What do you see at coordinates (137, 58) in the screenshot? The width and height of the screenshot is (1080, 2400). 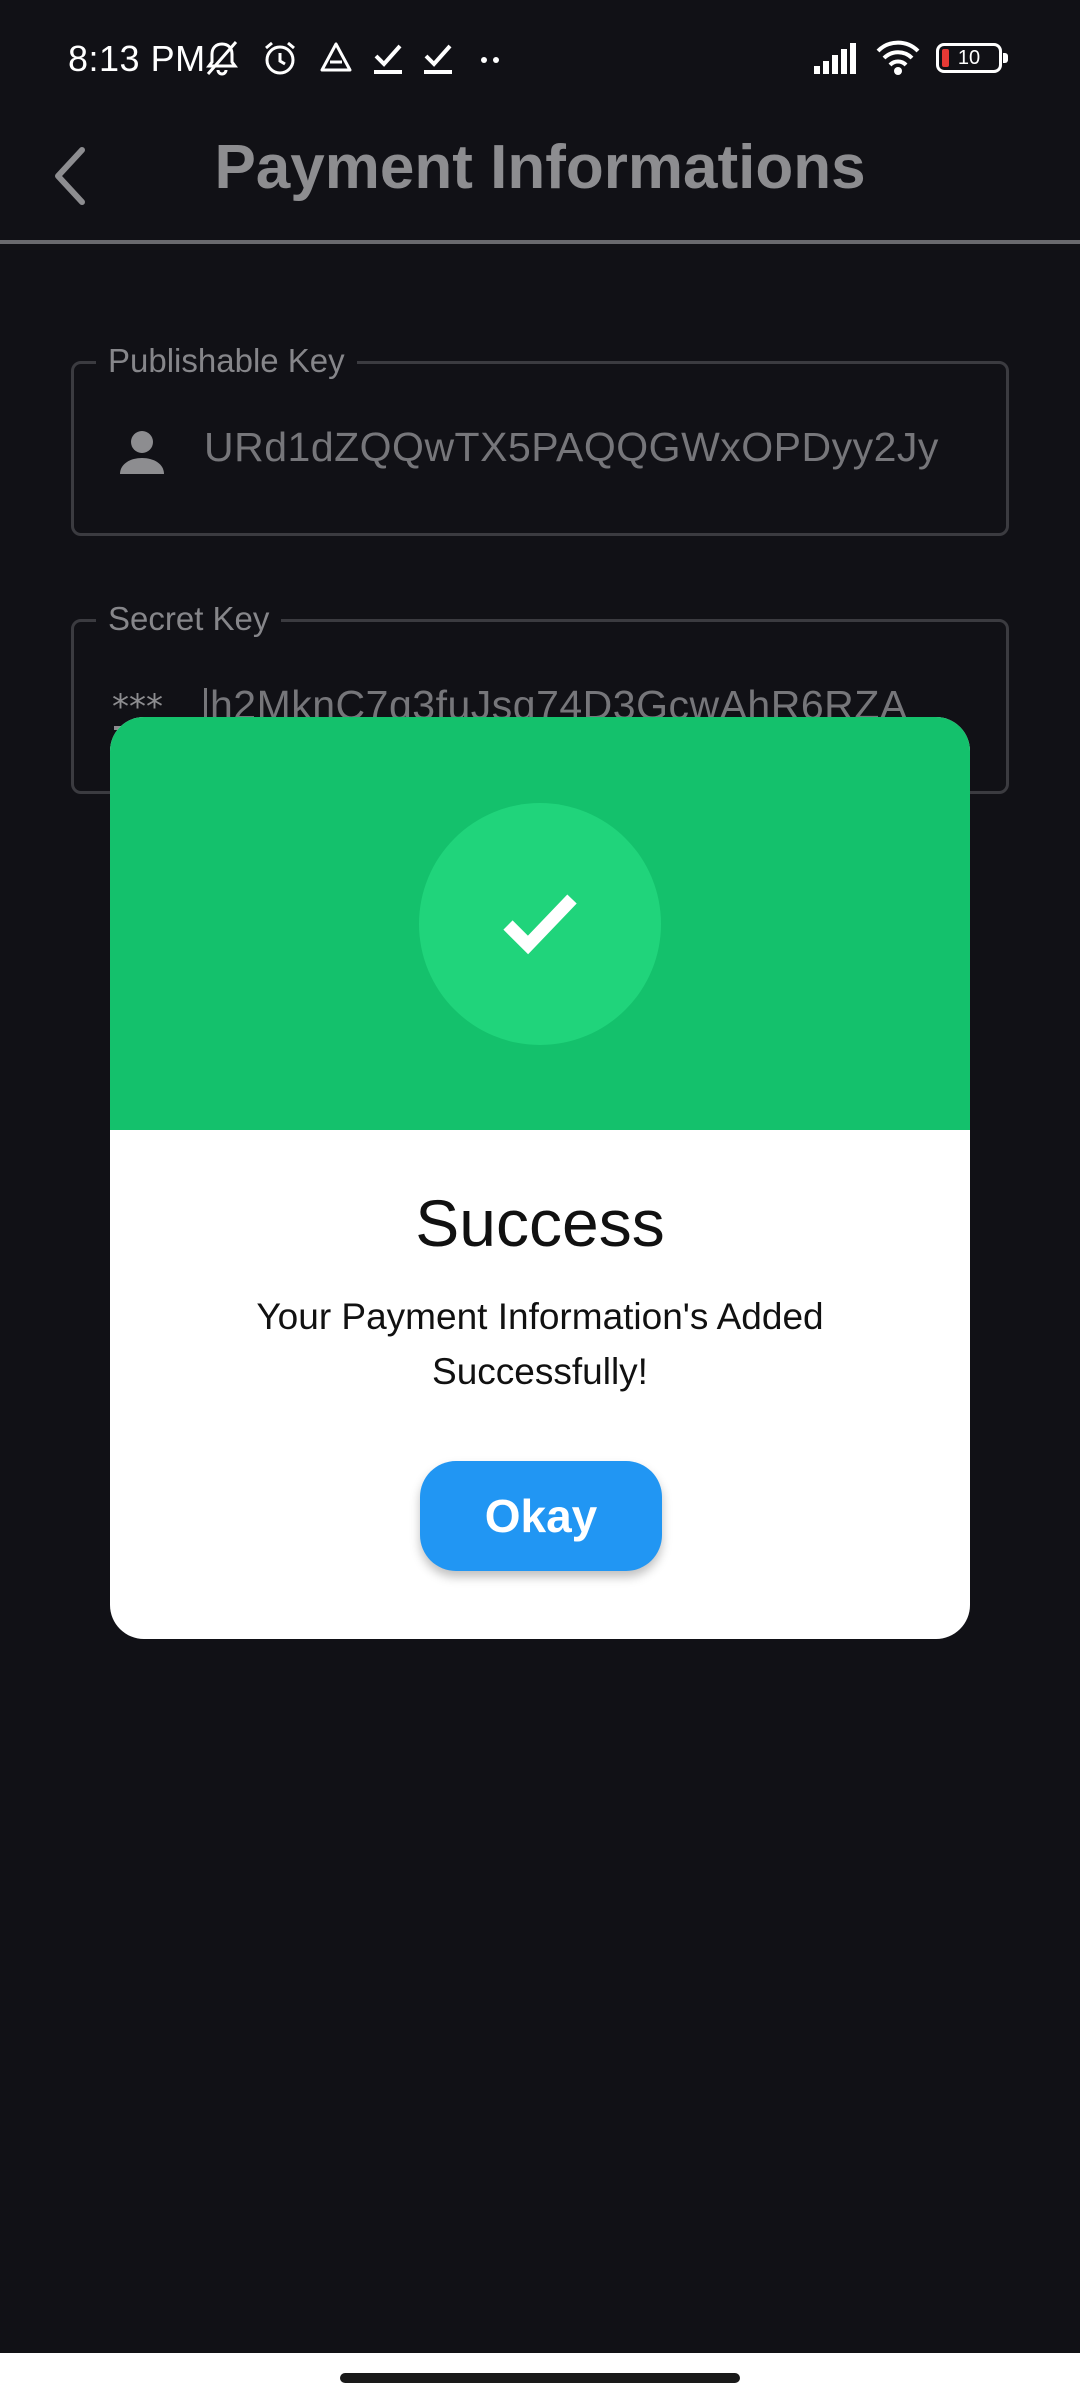 I see `status-time: 8:13 PM` at bounding box center [137, 58].